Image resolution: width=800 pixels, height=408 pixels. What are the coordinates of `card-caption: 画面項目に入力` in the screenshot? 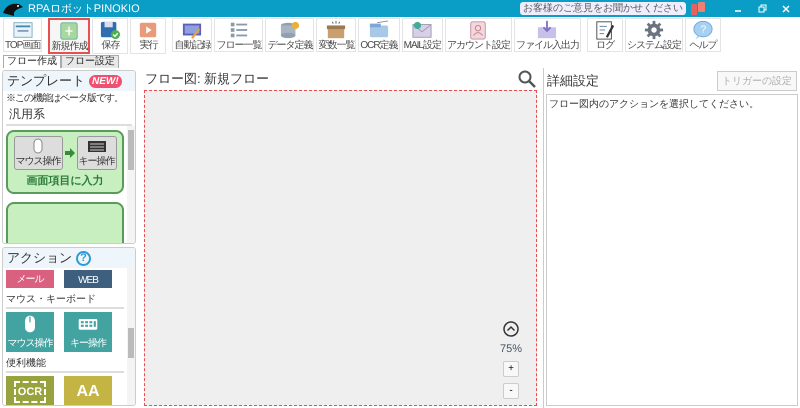 It's located at (65, 181).